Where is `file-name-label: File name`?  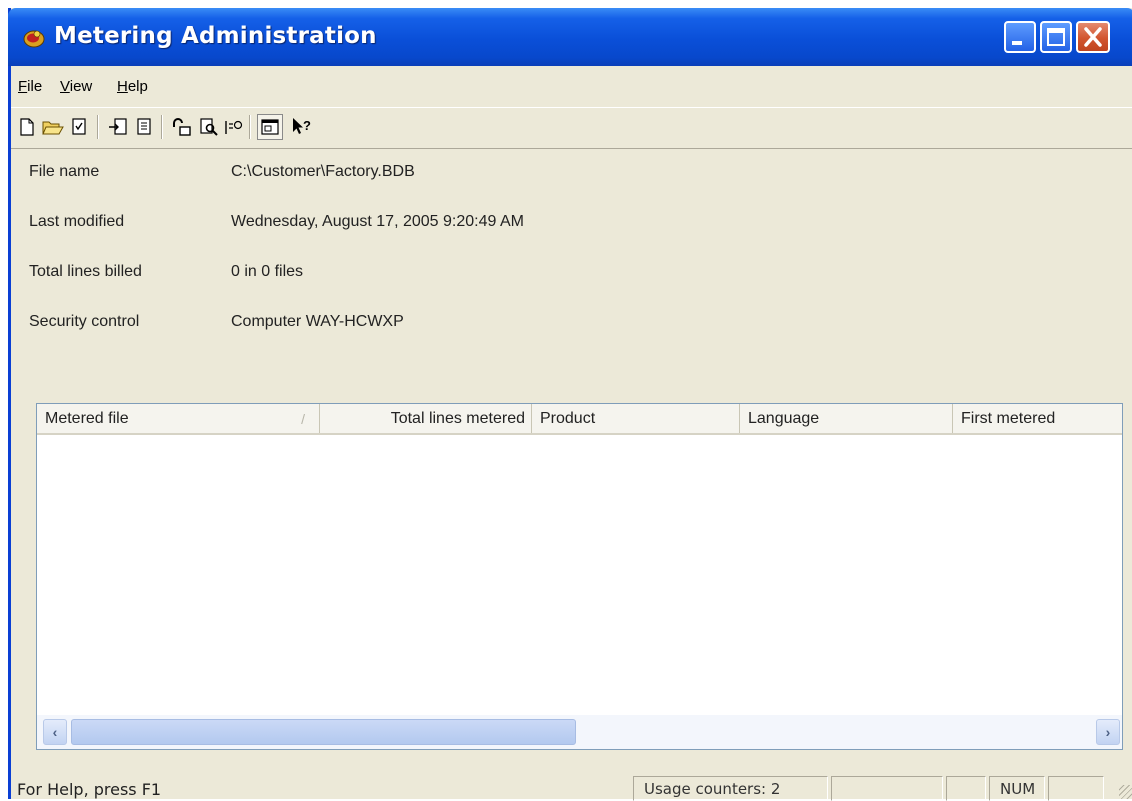 file-name-label: File name is located at coordinates (64, 171).